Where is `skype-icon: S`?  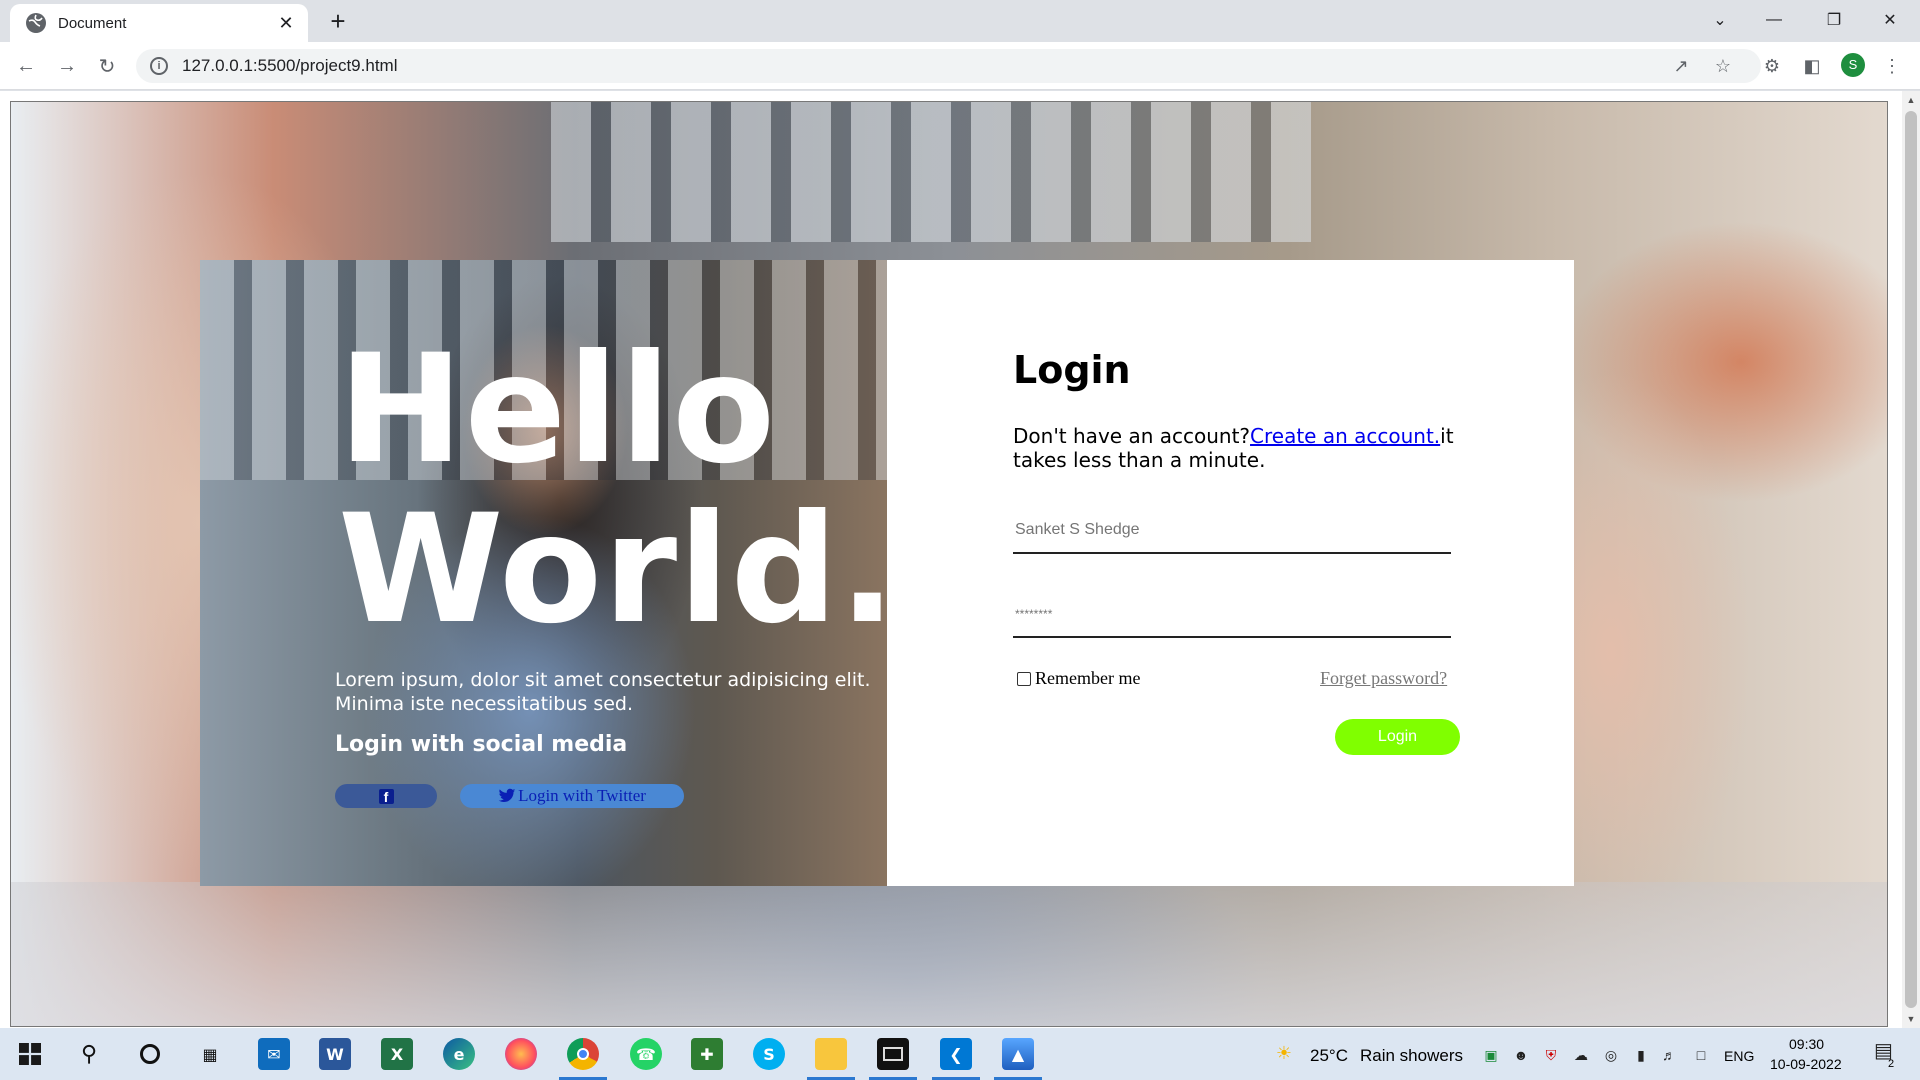 skype-icon: S is located at coordinates (769, 1054).